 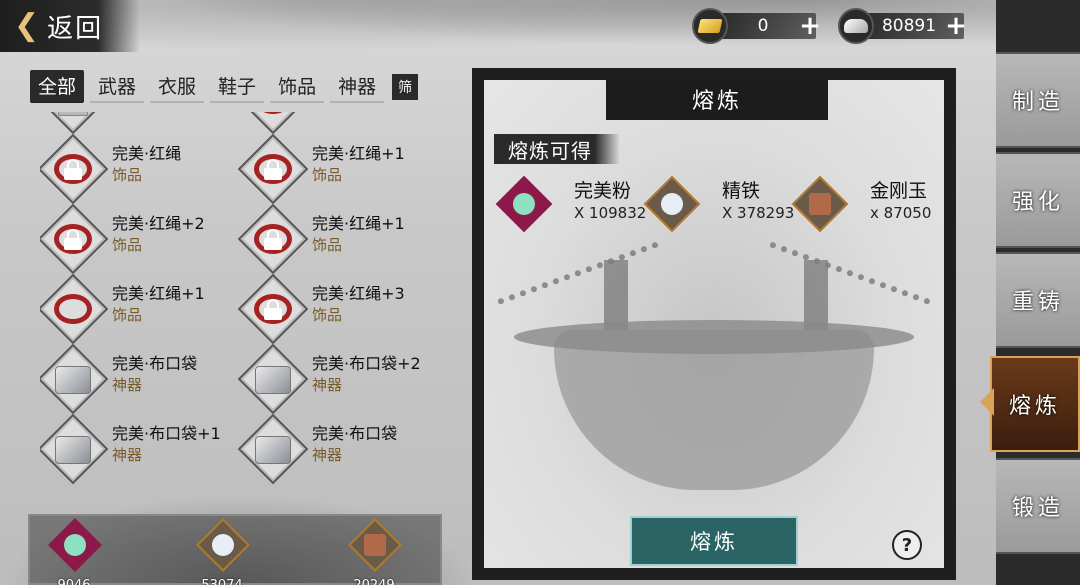 I want to click on yield-name: 精铁, so click(x=741, y=191).